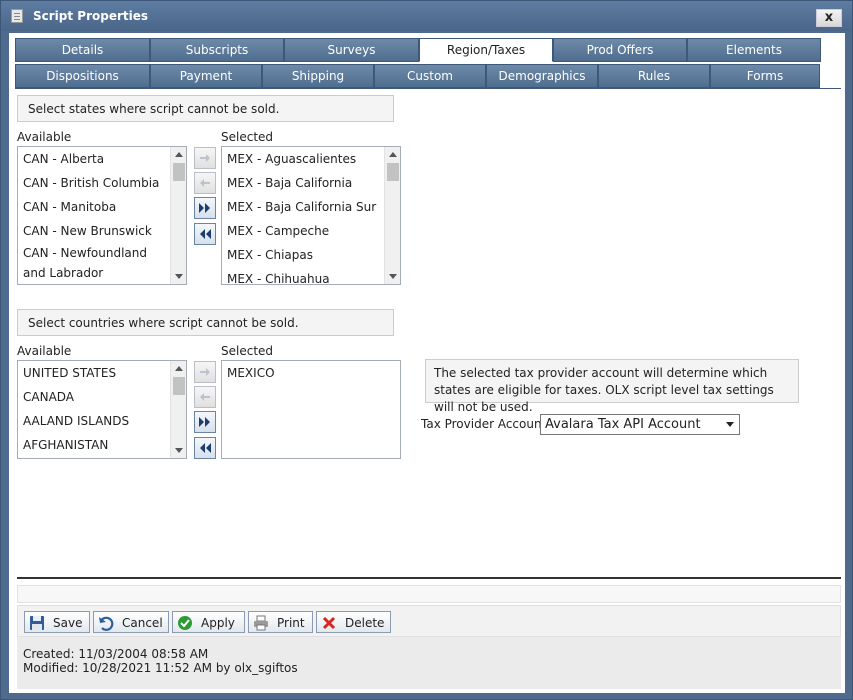  I want to click on countries-selected-label: Selected, so click(247, 351).